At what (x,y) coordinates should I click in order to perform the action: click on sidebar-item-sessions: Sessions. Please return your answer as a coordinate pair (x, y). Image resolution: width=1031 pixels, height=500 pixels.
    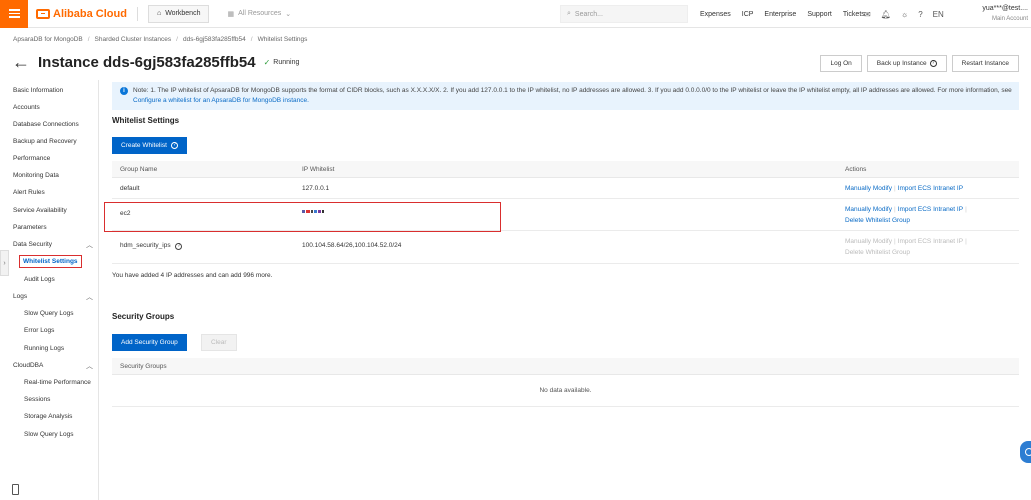
    Looking at the image, I should click on (37, 399).